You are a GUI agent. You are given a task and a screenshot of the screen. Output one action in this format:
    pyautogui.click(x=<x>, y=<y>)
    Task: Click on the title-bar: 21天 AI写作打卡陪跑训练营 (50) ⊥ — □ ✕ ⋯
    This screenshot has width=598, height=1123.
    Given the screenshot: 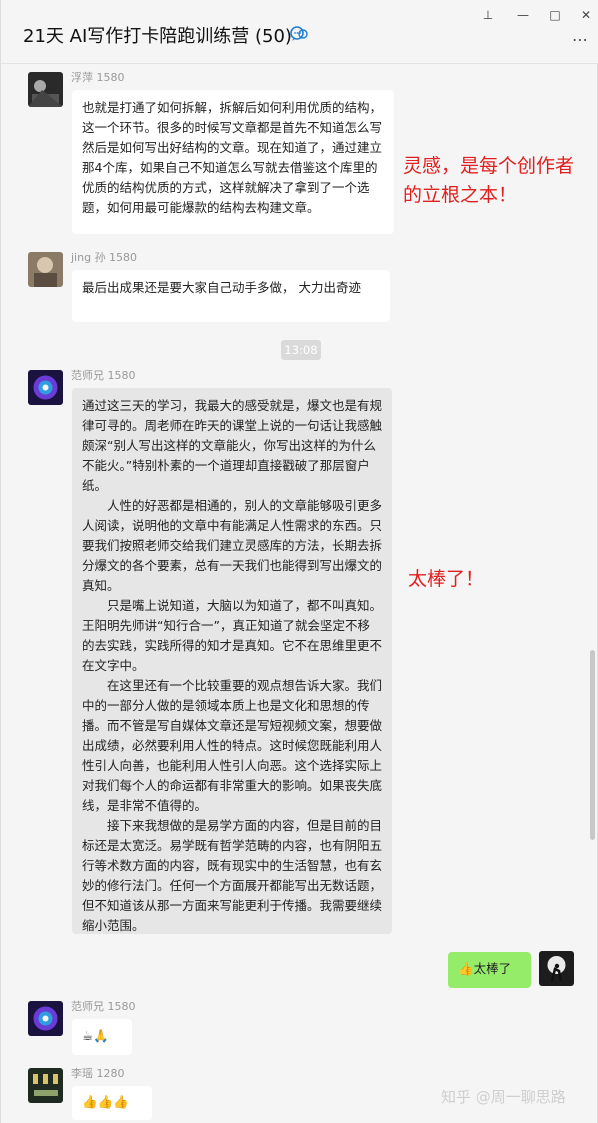 What is the action you would take?
    pyautogui.click(x=299, y=32)
    